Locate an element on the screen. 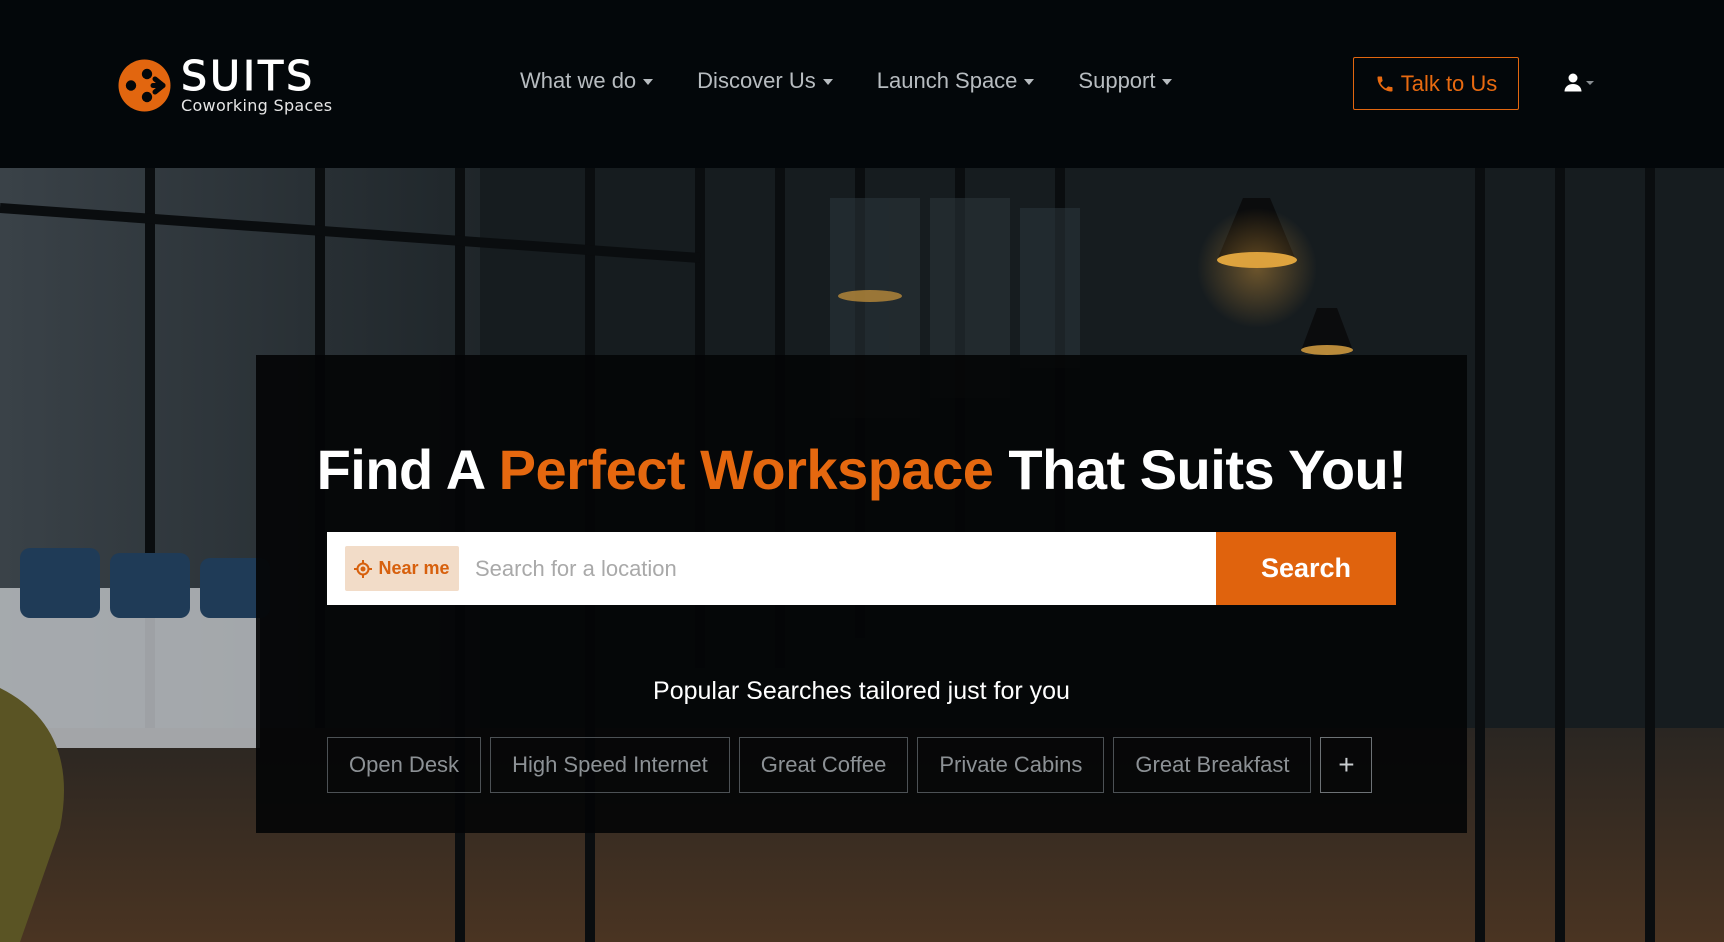 Image resolution: width=1724 pixels, height=942 pixels. logo-mark-icon is located at coordinates (144, 85).